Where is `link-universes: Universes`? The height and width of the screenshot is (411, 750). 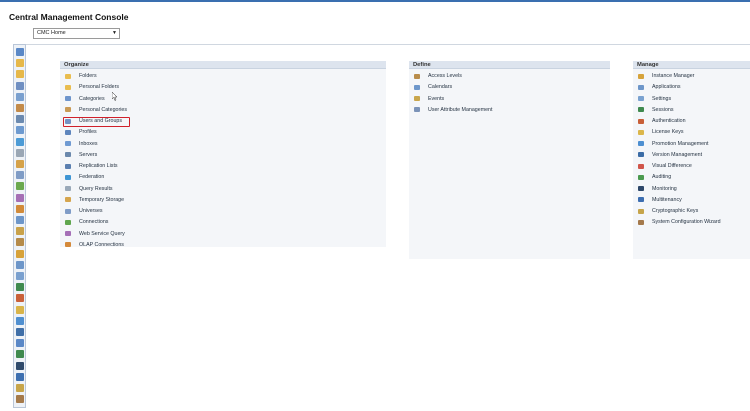
link-universes: Universes is located at coordinates (84, 211).